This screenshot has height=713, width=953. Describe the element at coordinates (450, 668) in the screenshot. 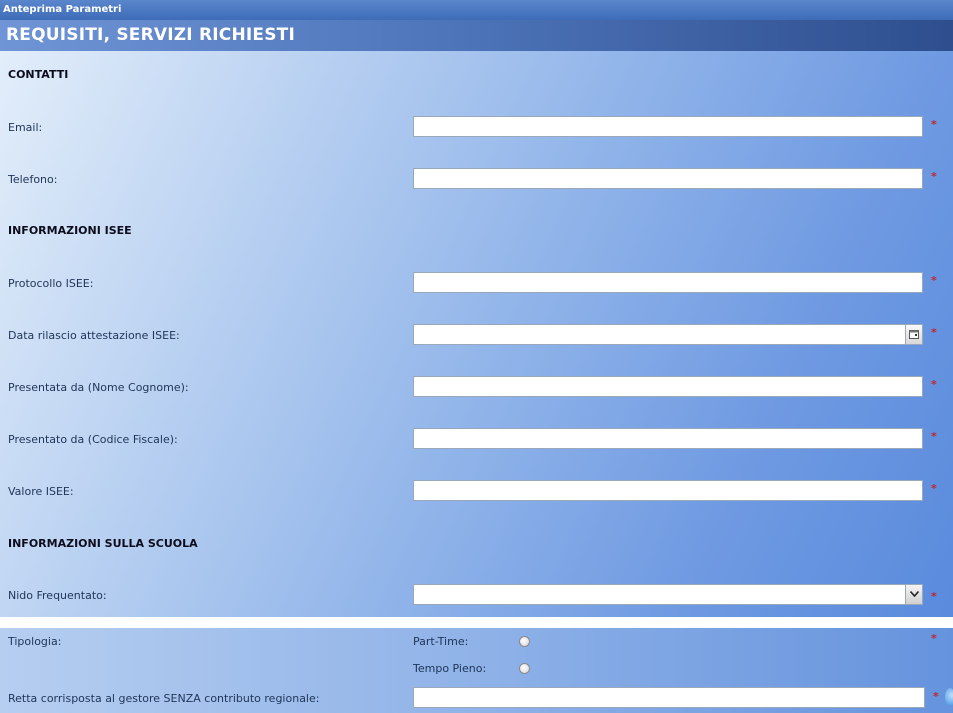

I see `radio-label-tempo-pieno: Tempo Pieno:` at that location.